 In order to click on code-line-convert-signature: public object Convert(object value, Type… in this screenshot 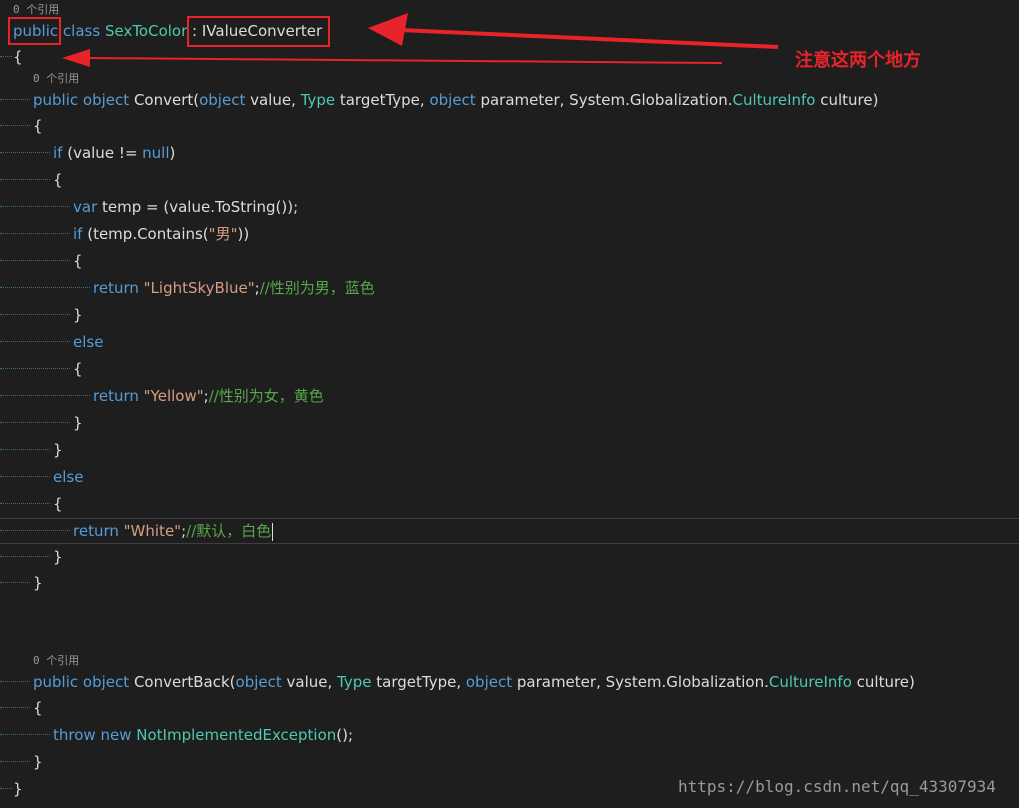, I will do `click(509, 100)`.